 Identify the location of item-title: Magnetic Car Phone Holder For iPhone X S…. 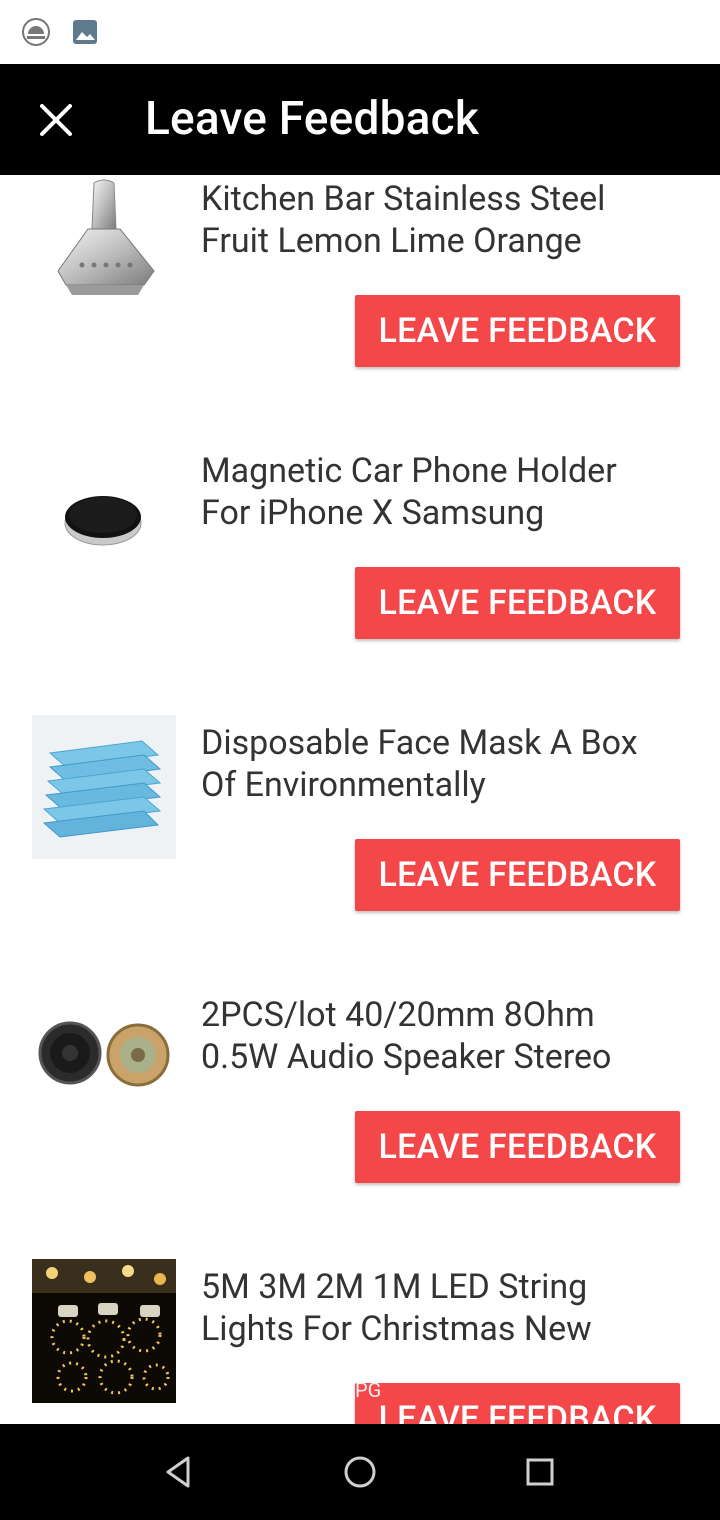
(409, 492).